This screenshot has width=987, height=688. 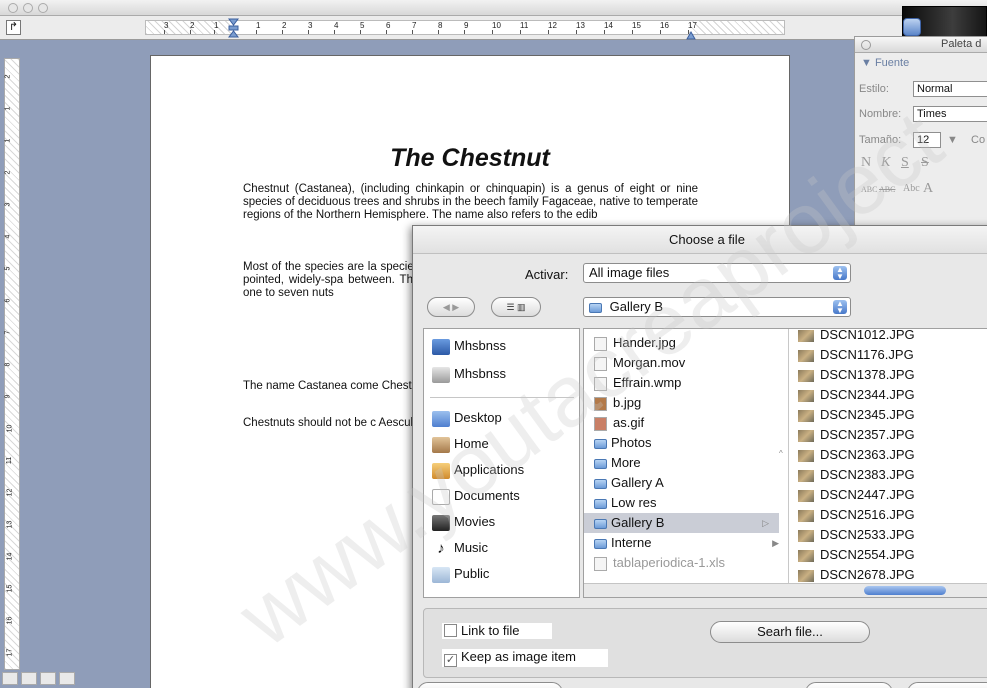 I want to click on tab-stop-icon, so click(x=691, y=35).